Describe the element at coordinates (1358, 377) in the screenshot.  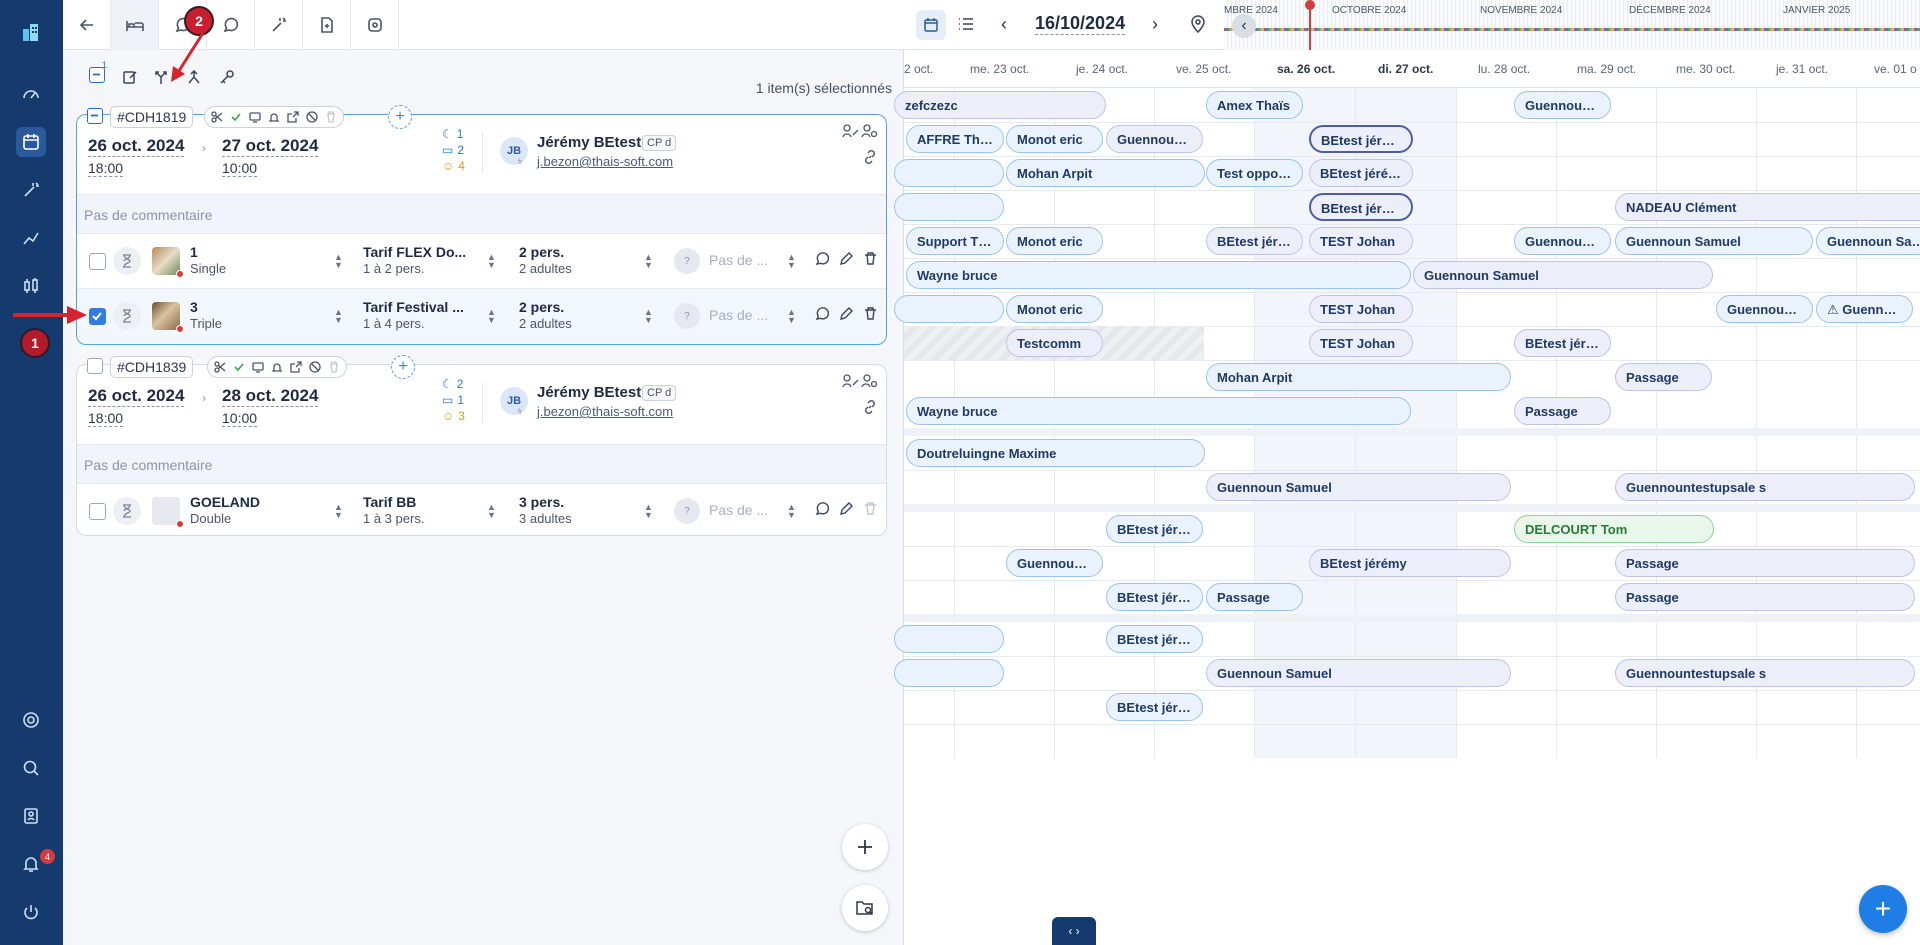
I see `reservation-bar: Mohan Arpit` at that location.